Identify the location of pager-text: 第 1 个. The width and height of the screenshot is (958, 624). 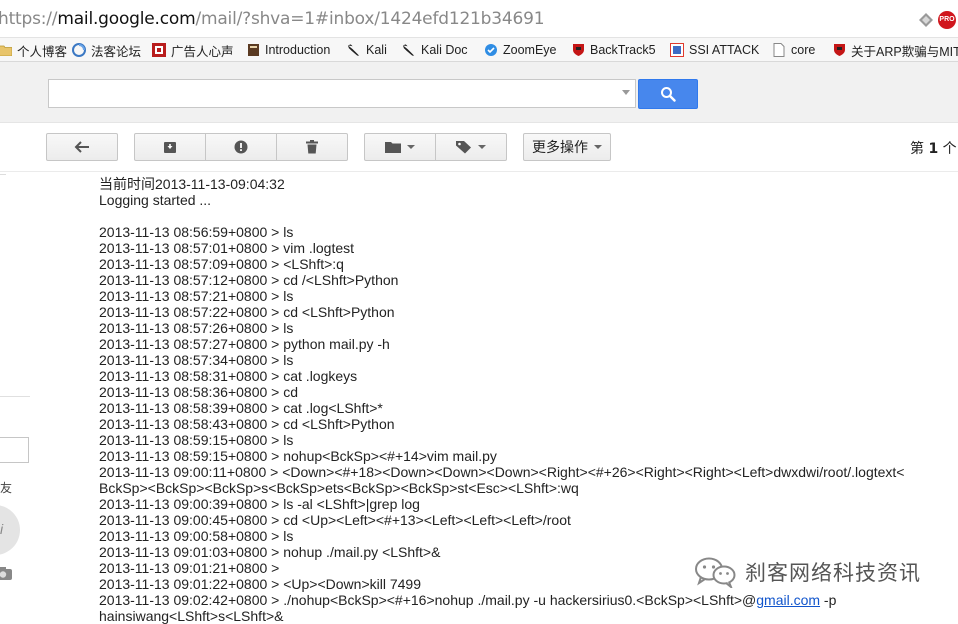
(933, 148).